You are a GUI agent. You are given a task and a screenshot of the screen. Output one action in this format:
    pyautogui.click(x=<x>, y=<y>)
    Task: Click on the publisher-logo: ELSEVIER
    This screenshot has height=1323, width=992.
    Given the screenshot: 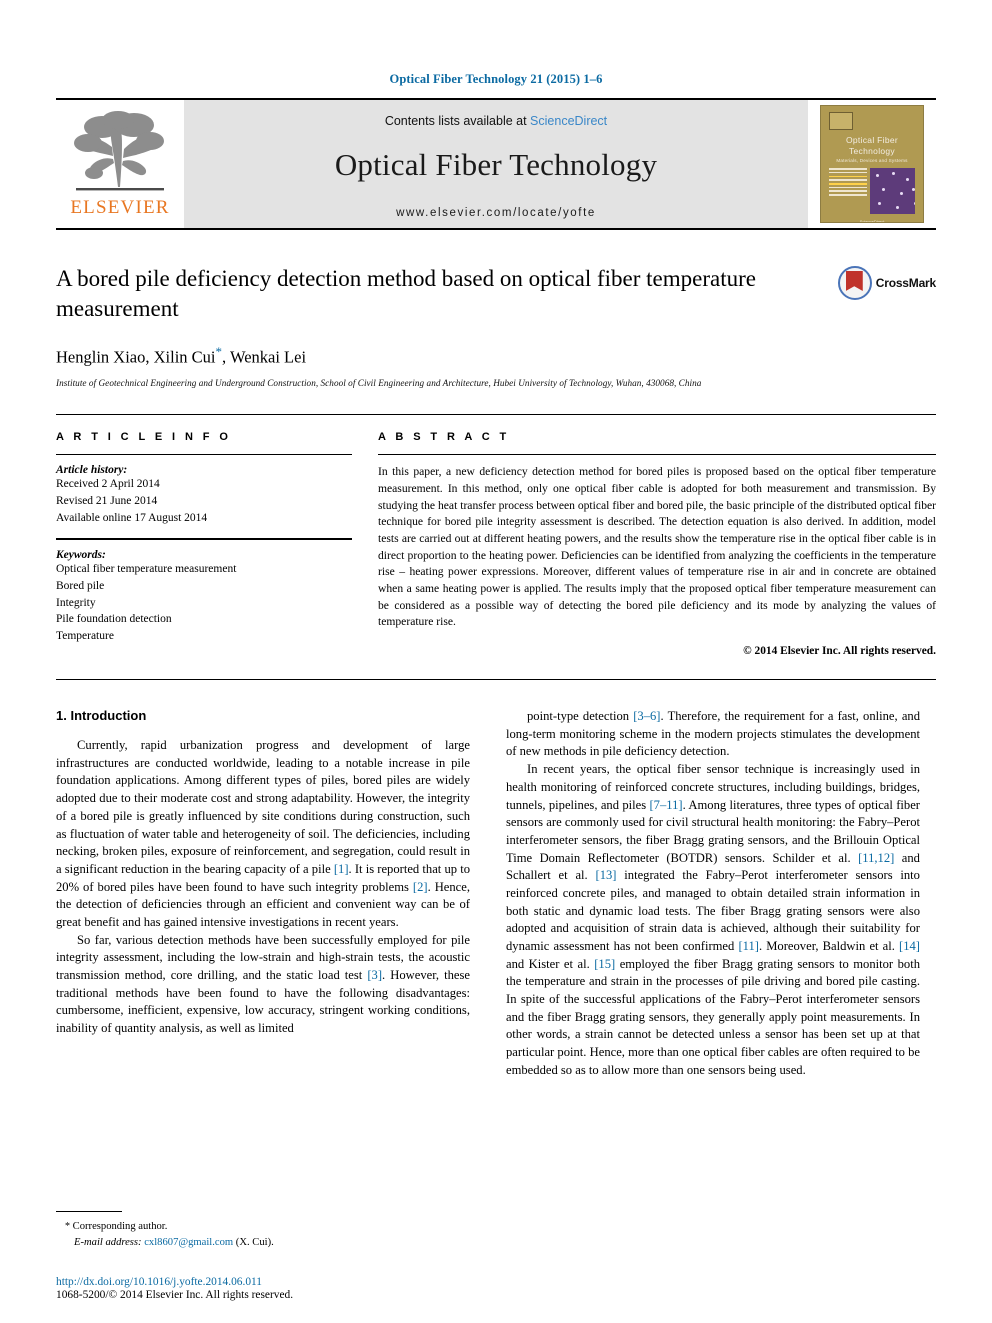 What is the action you would take?
    pyautogui.click(x=120, y=164)
    